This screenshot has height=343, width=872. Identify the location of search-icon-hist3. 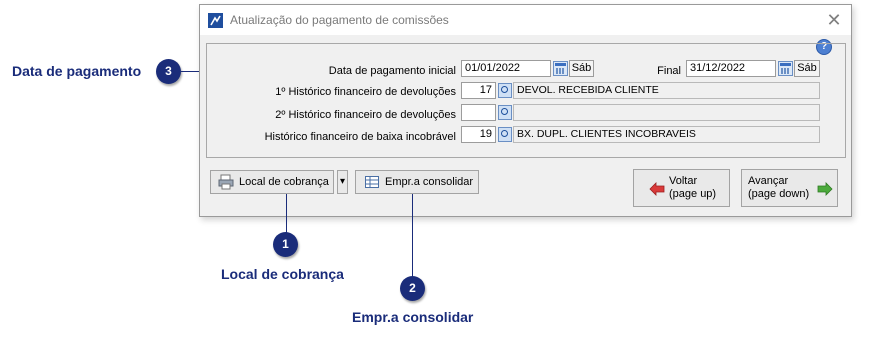
(505, 134).